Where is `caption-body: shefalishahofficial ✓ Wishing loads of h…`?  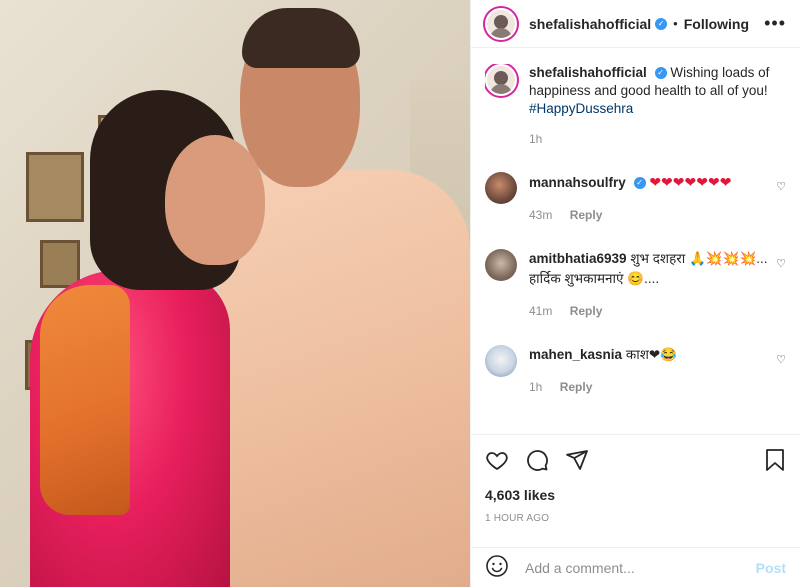 caption-body: shefalishahofficial ✓ Wishing loads of h… is located at coordinates (656, 106).